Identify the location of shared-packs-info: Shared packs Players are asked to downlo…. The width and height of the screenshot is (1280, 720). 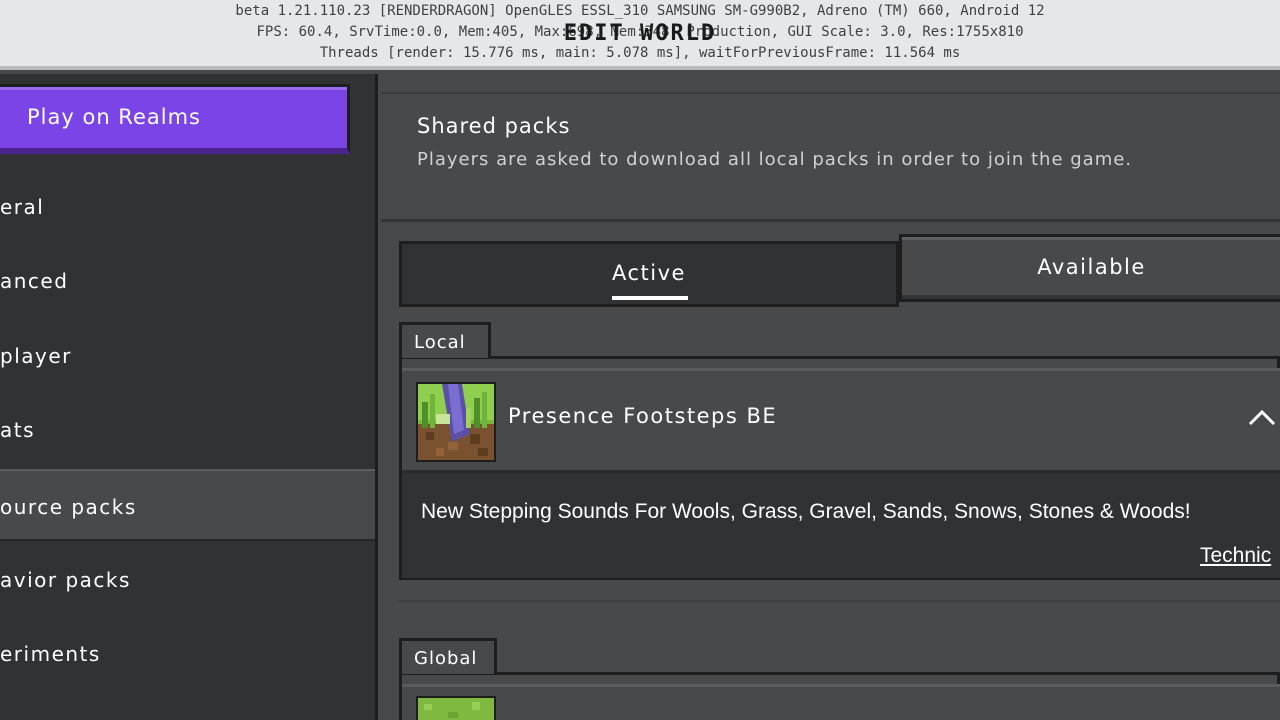
(830, 157).